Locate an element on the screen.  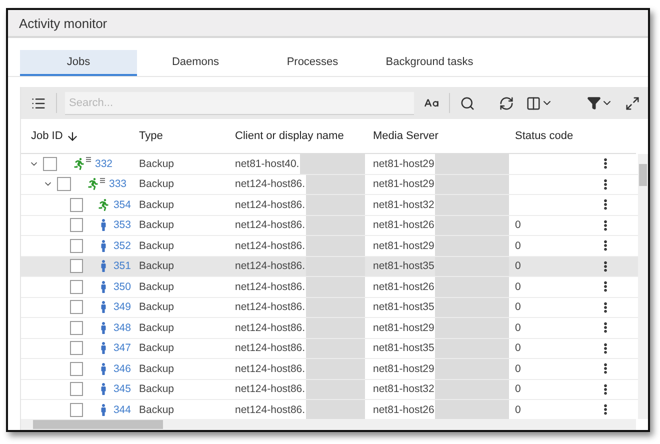
job-id-link: 332 is located at coordinates (104, 164).